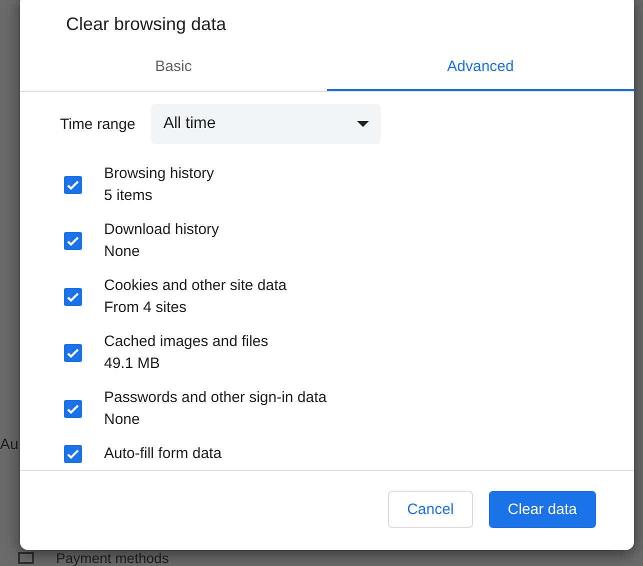  Describe the element at coordinates (173, 67) in the screenshot. I see `tab: Basic` at that location.